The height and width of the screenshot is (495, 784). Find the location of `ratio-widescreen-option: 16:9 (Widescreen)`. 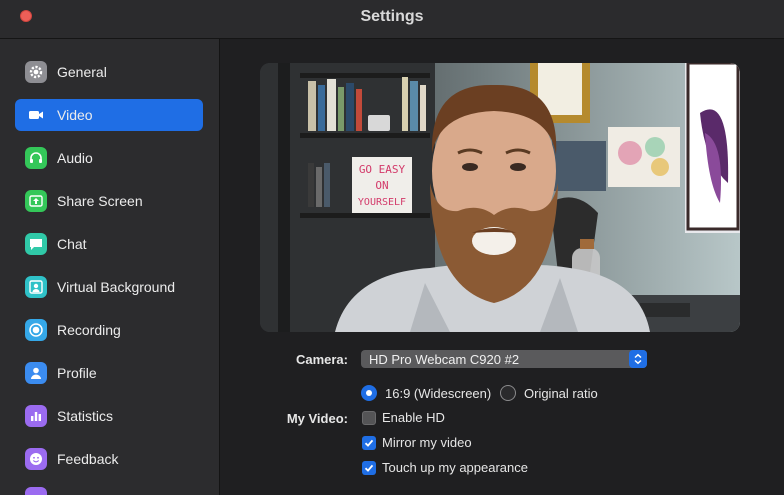

ratio-widescreen-option: 16:9 (Widescreen) is located at coordinates (426, 393).